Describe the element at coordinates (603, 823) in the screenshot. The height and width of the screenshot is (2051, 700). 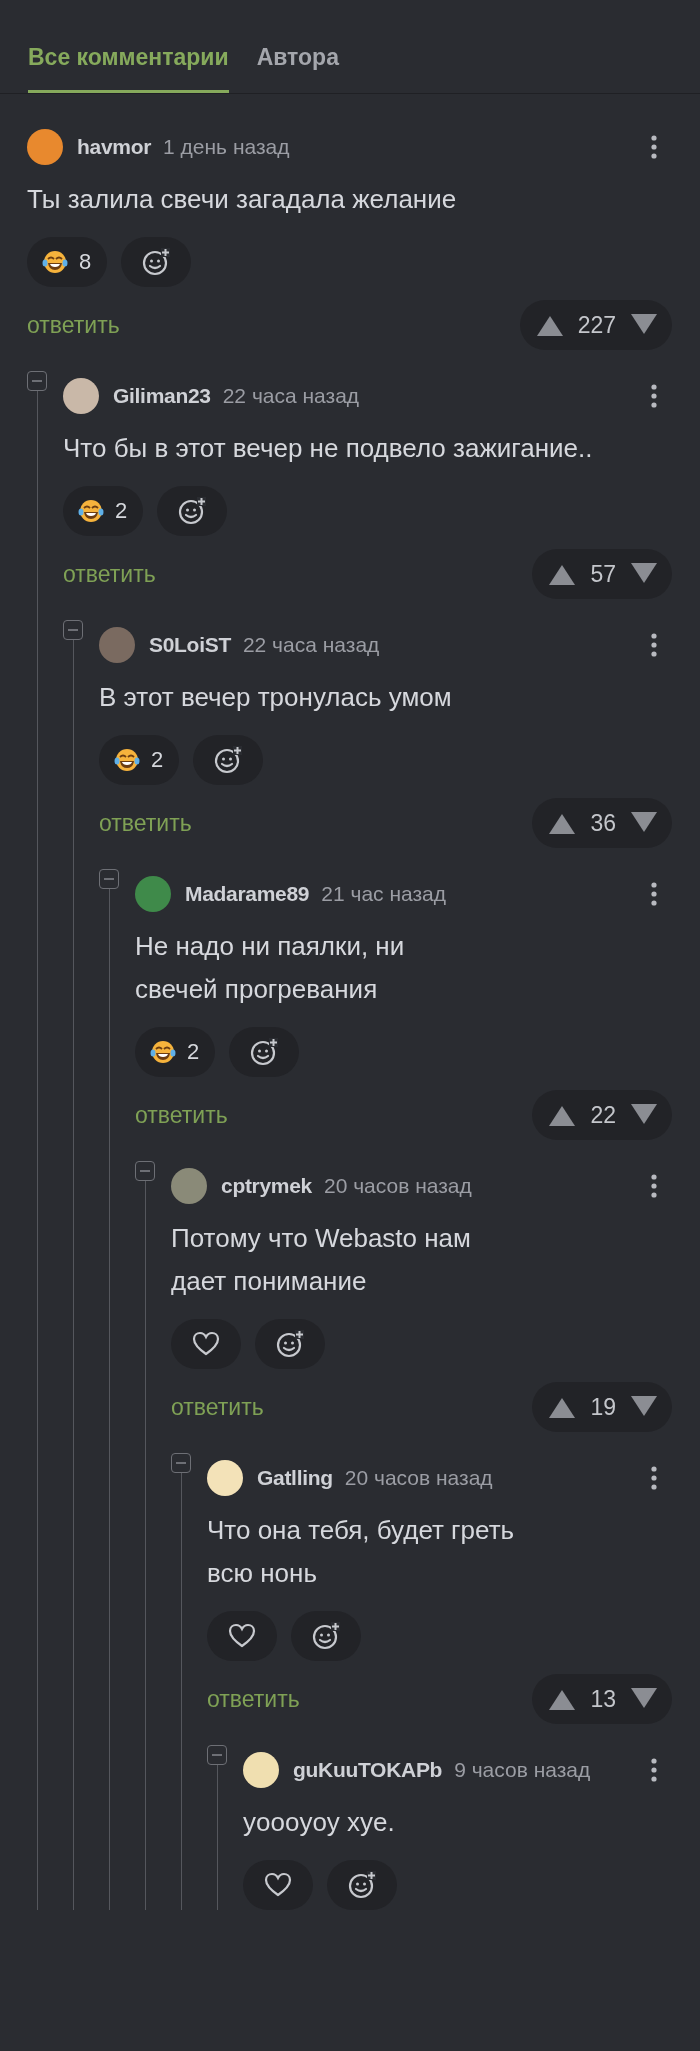
I see `rating: 36` at that location.